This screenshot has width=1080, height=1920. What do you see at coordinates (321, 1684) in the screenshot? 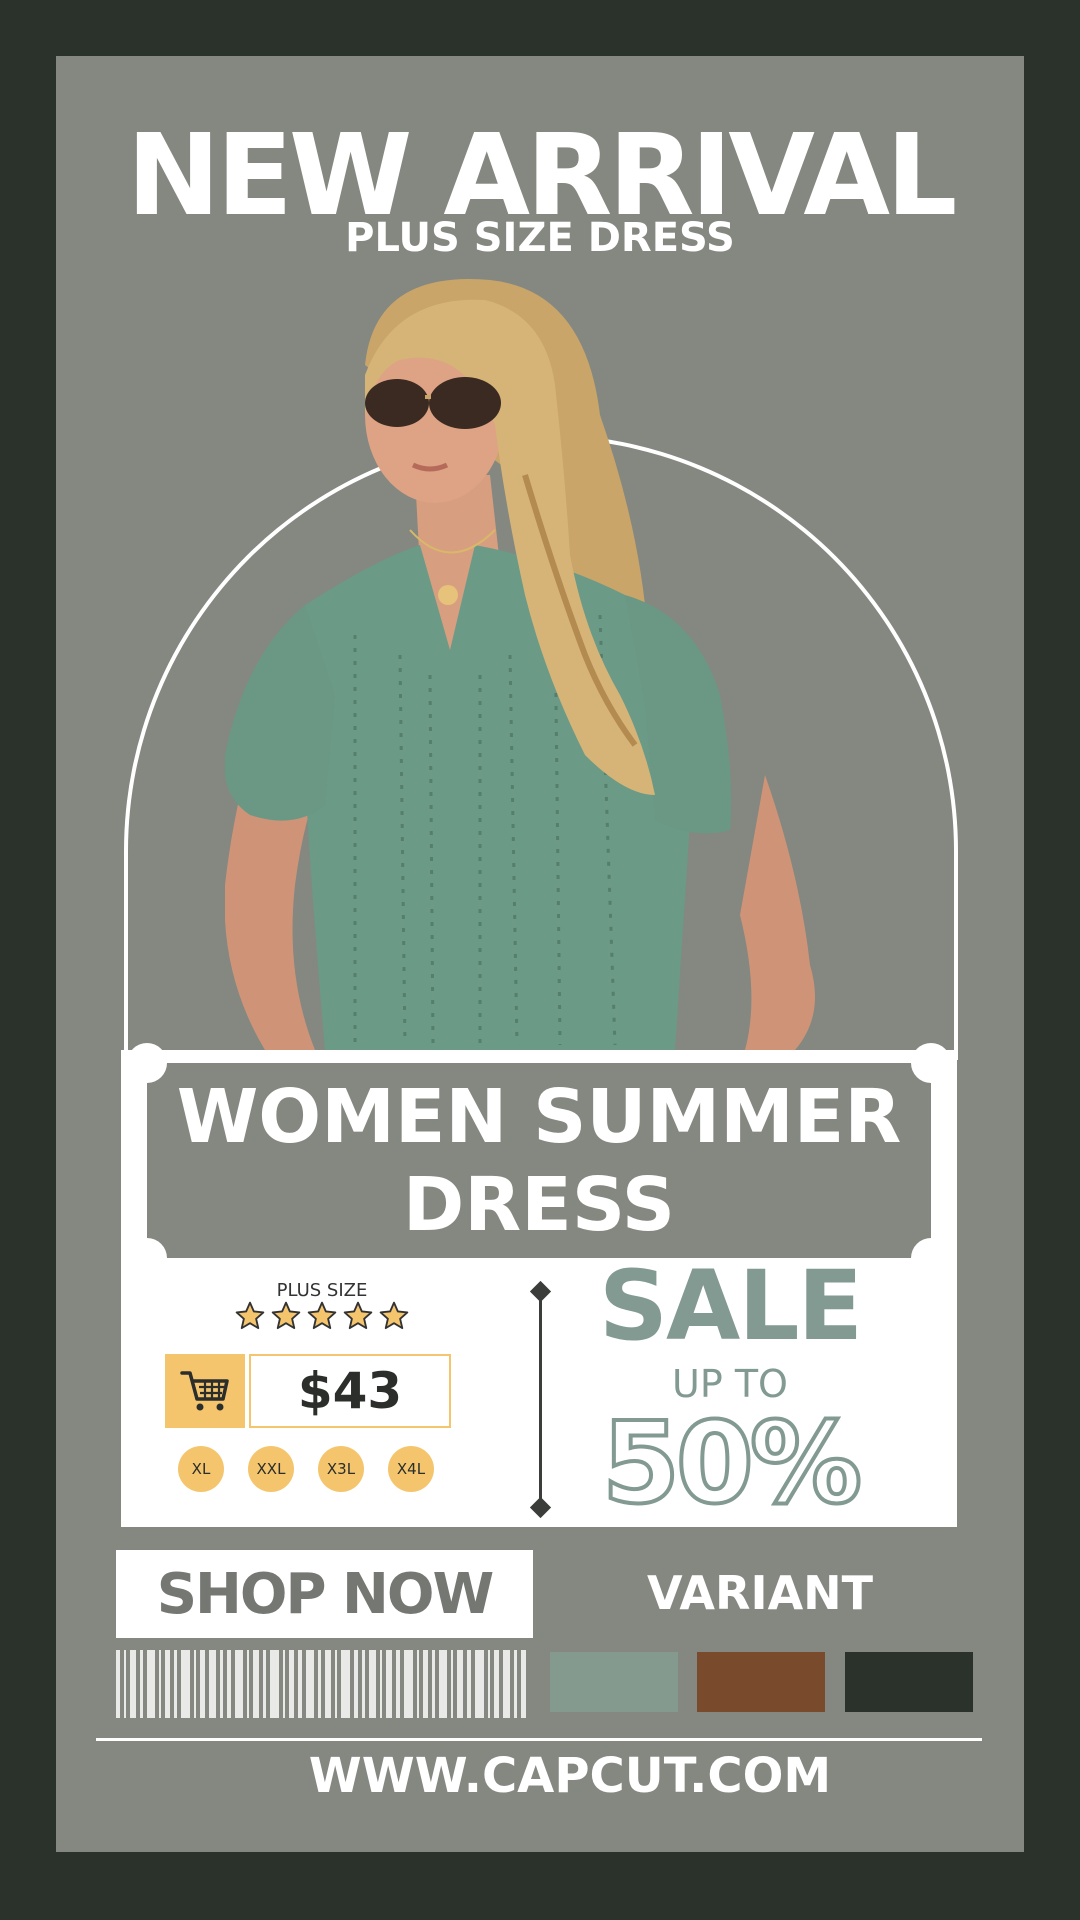
I see `barcode` at bounding box center [321, 1684].